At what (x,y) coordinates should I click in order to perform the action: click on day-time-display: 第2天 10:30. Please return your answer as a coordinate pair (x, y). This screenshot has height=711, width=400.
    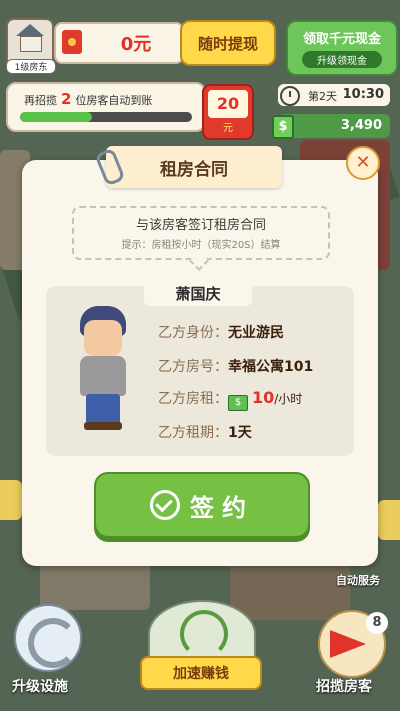
    Looking at the image, I should click on (334, 95).